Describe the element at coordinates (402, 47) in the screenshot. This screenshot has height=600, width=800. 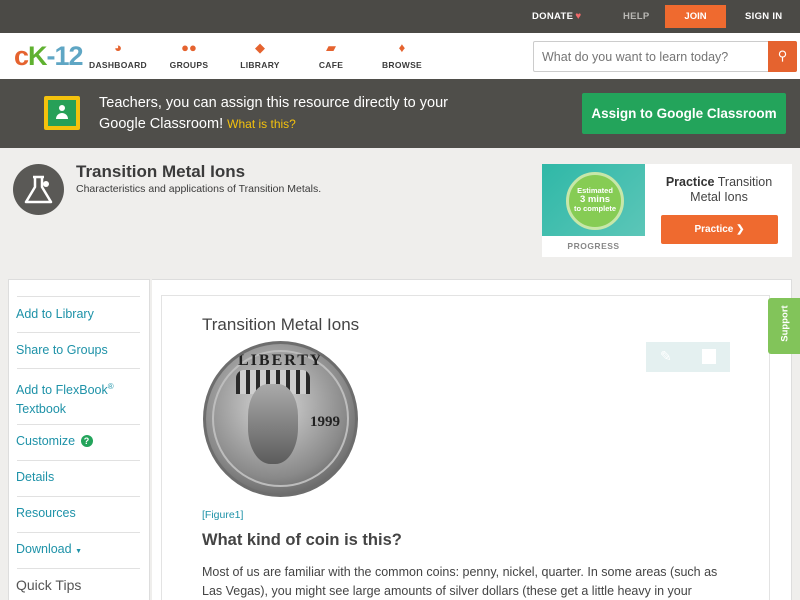
I see `browse-icon: ♦` at that location.